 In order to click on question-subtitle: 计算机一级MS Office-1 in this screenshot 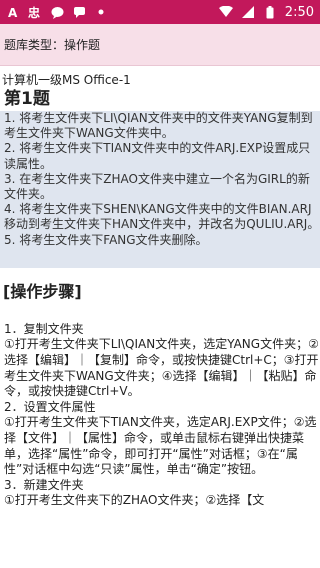, I will do `click(66, 80)`.